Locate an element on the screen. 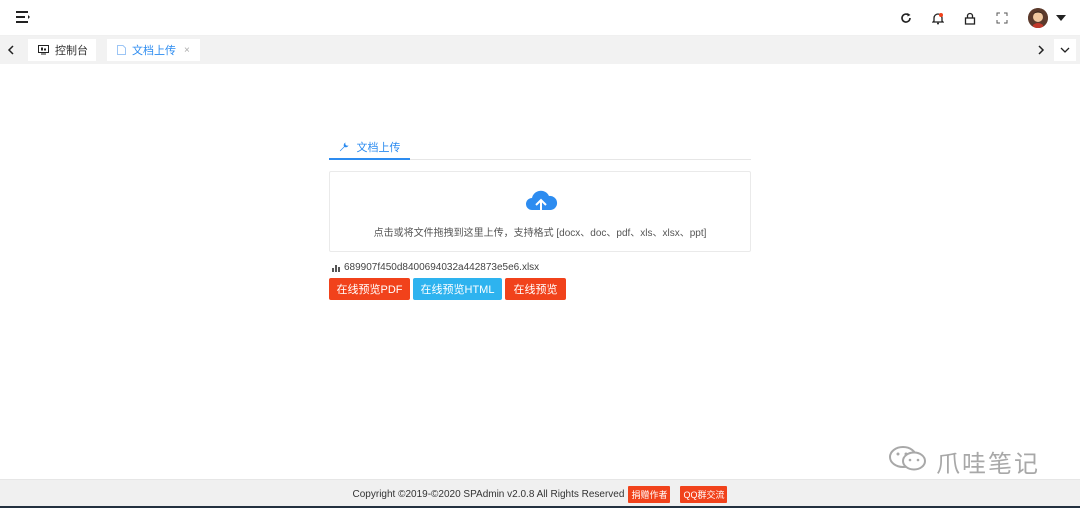 The image size is (1080, 508). chevron-left-icon is located at coordinates (11, 50).